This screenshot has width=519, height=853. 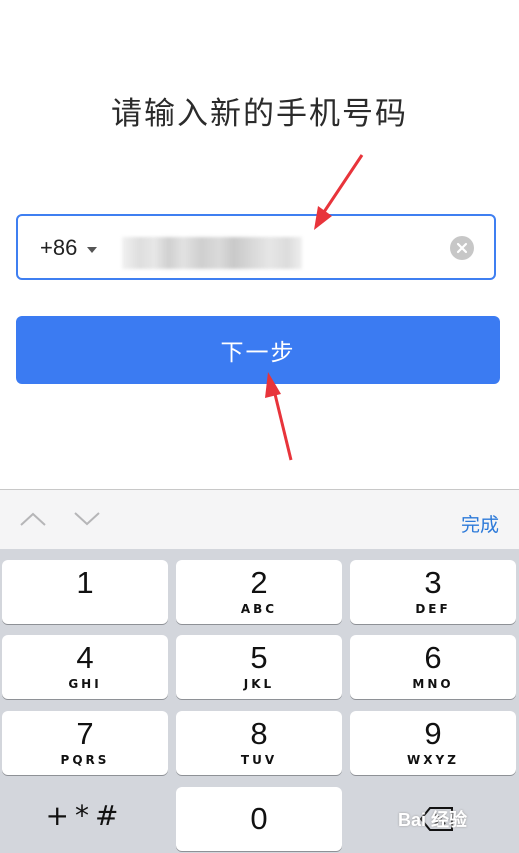 I want to click on key-letters: ABC, so click(x=259, y=609).